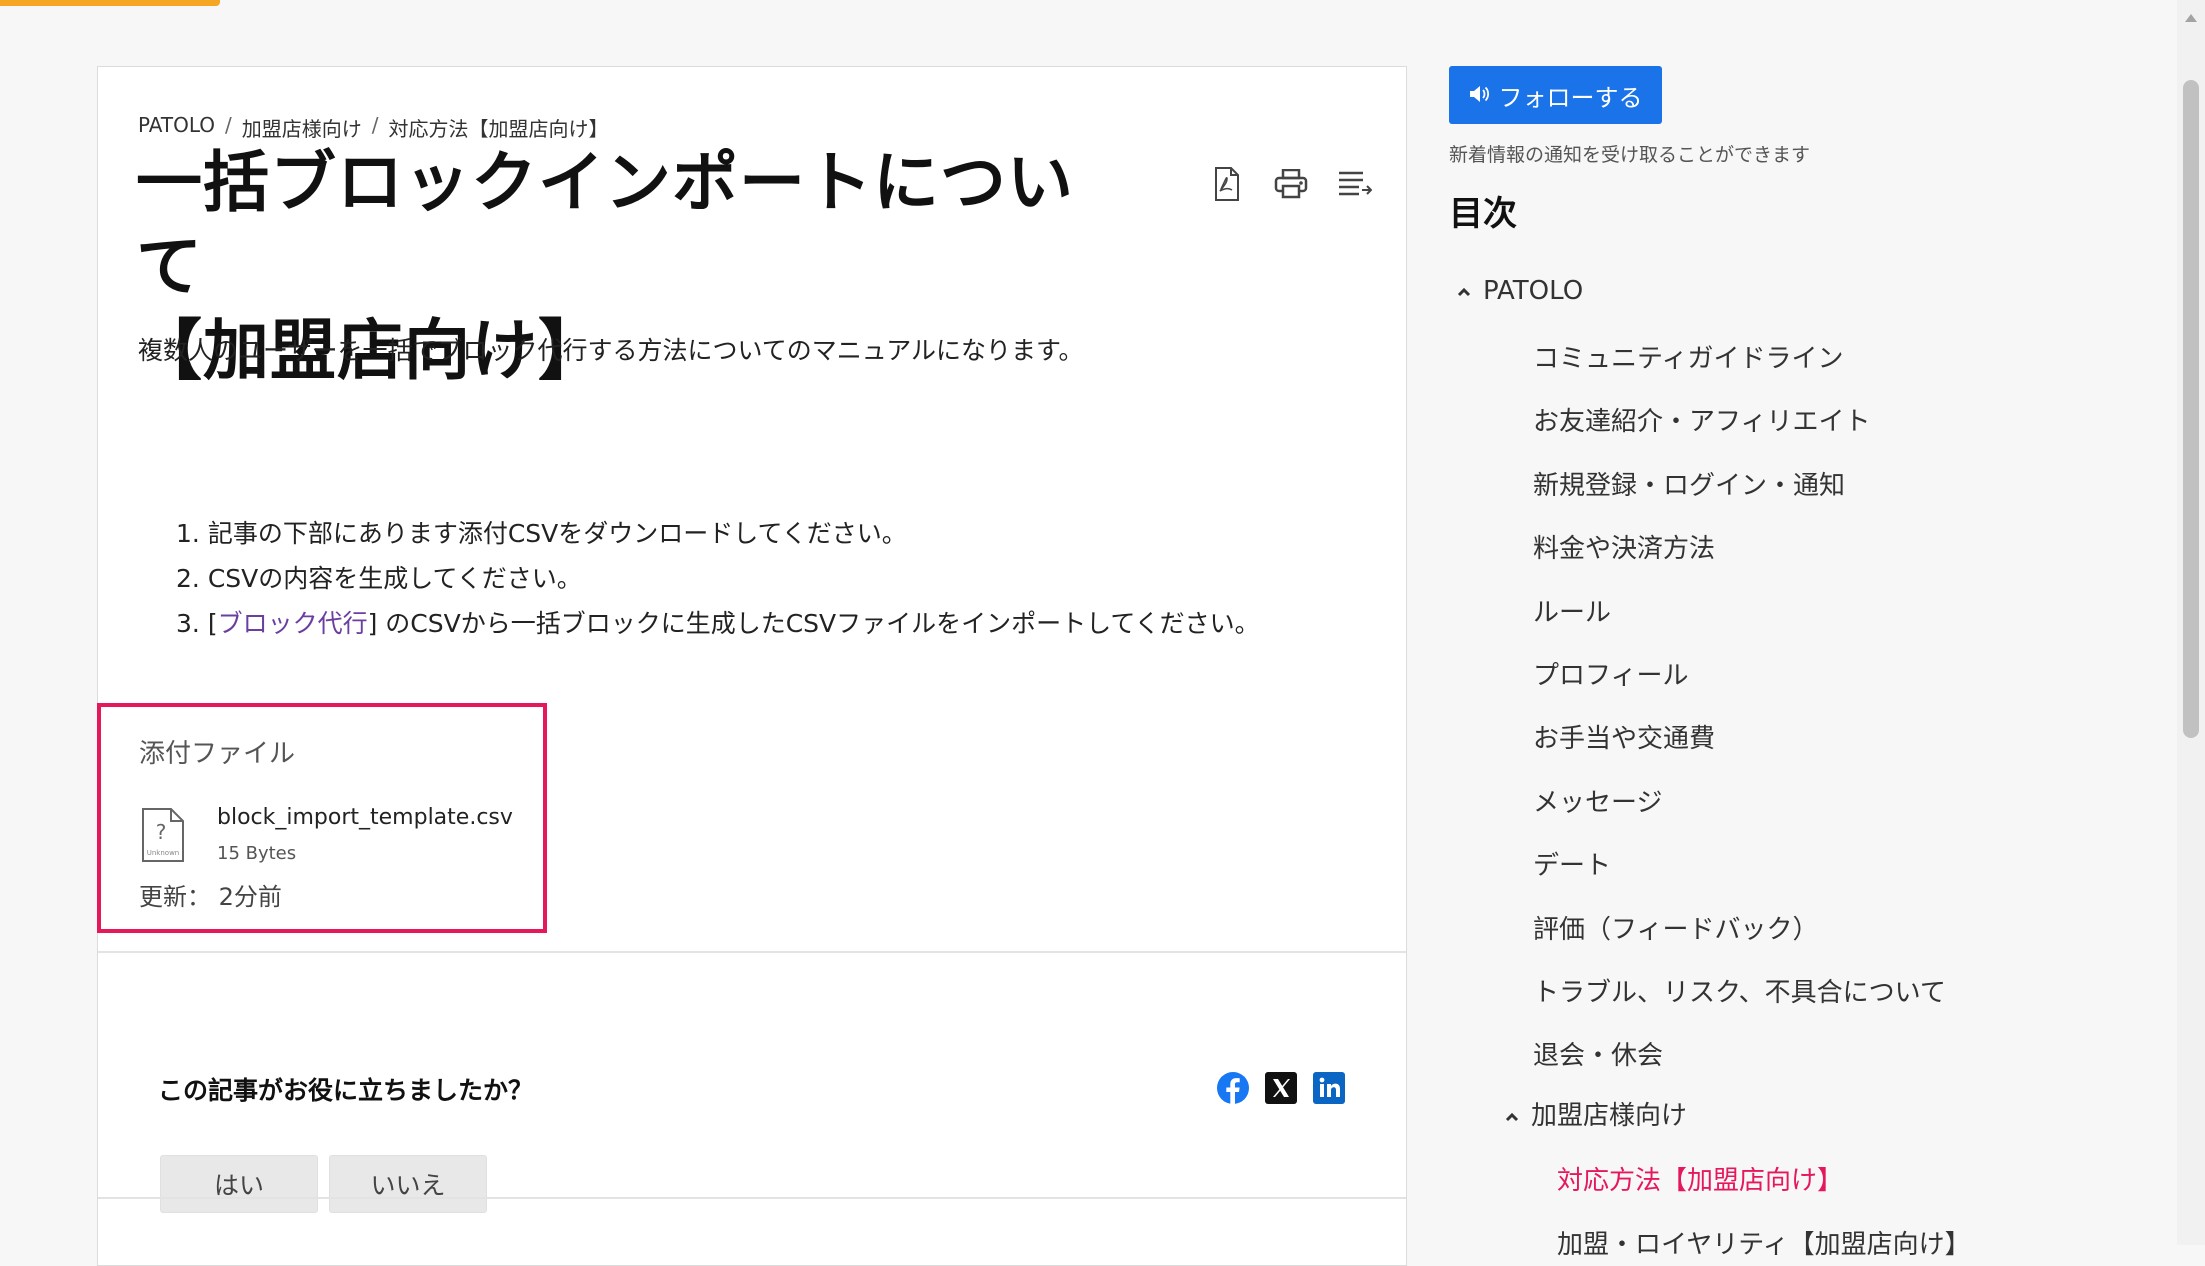 The width and height of the screenshot is (2205, 1266). Describe the element at coordinates (302, 127) in the screenshot. I see `breadcrumb-item-merchants: 加盟店様向け` at that location.